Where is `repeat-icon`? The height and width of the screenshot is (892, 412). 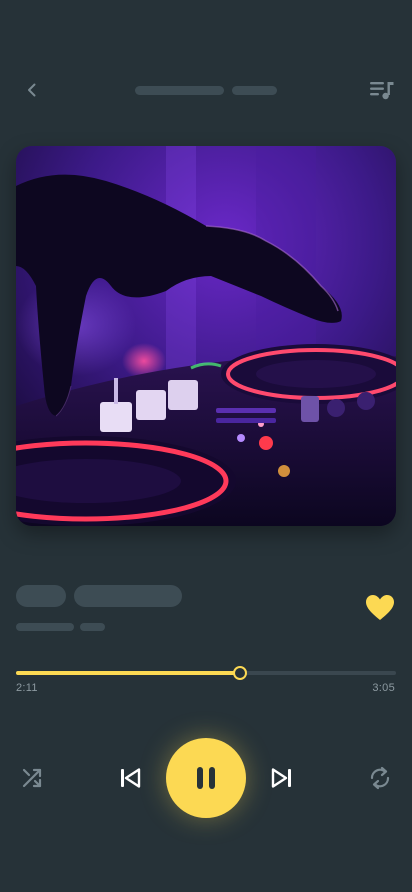 repeat-icon is located at coordinates (380, 778).